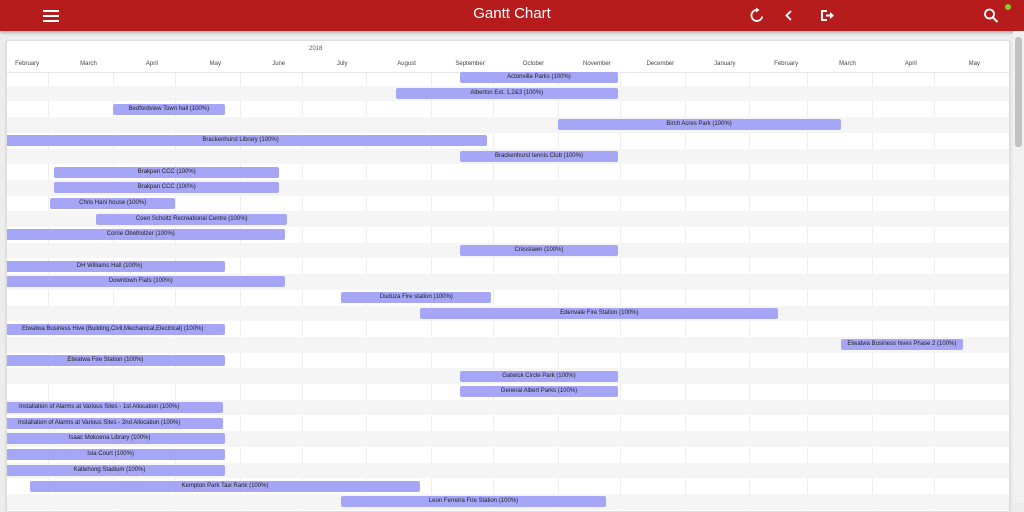 This screenshot has width=1024, height=512. Describe the element at coordinates (406, 64) in the screenshot. I see `month-label: August` at that location.